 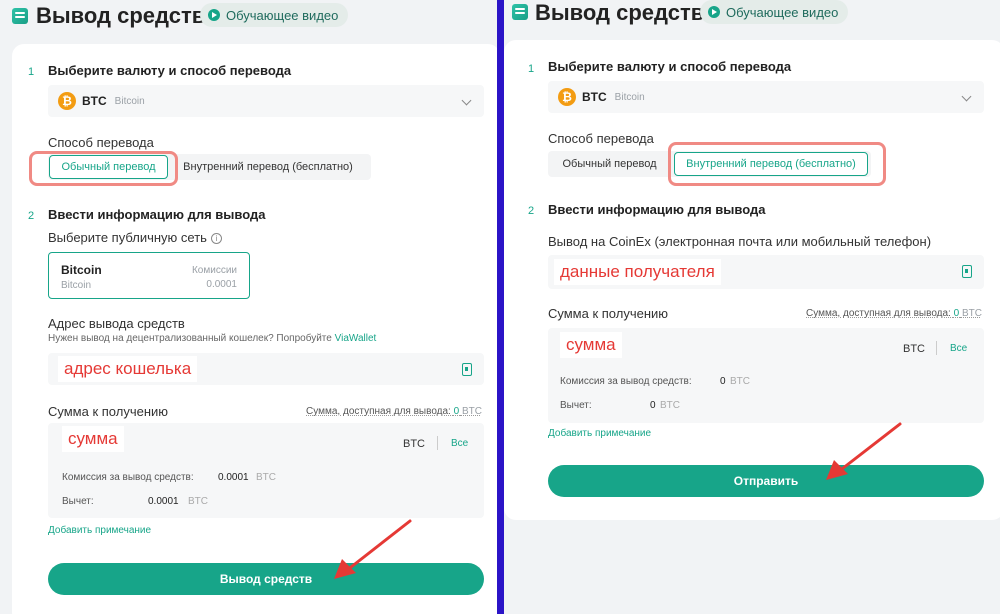 I want to click on network-option-bitcoin: Bitcoin Bitcoin Комиссии 0.0001, so click(x=149, y=275).